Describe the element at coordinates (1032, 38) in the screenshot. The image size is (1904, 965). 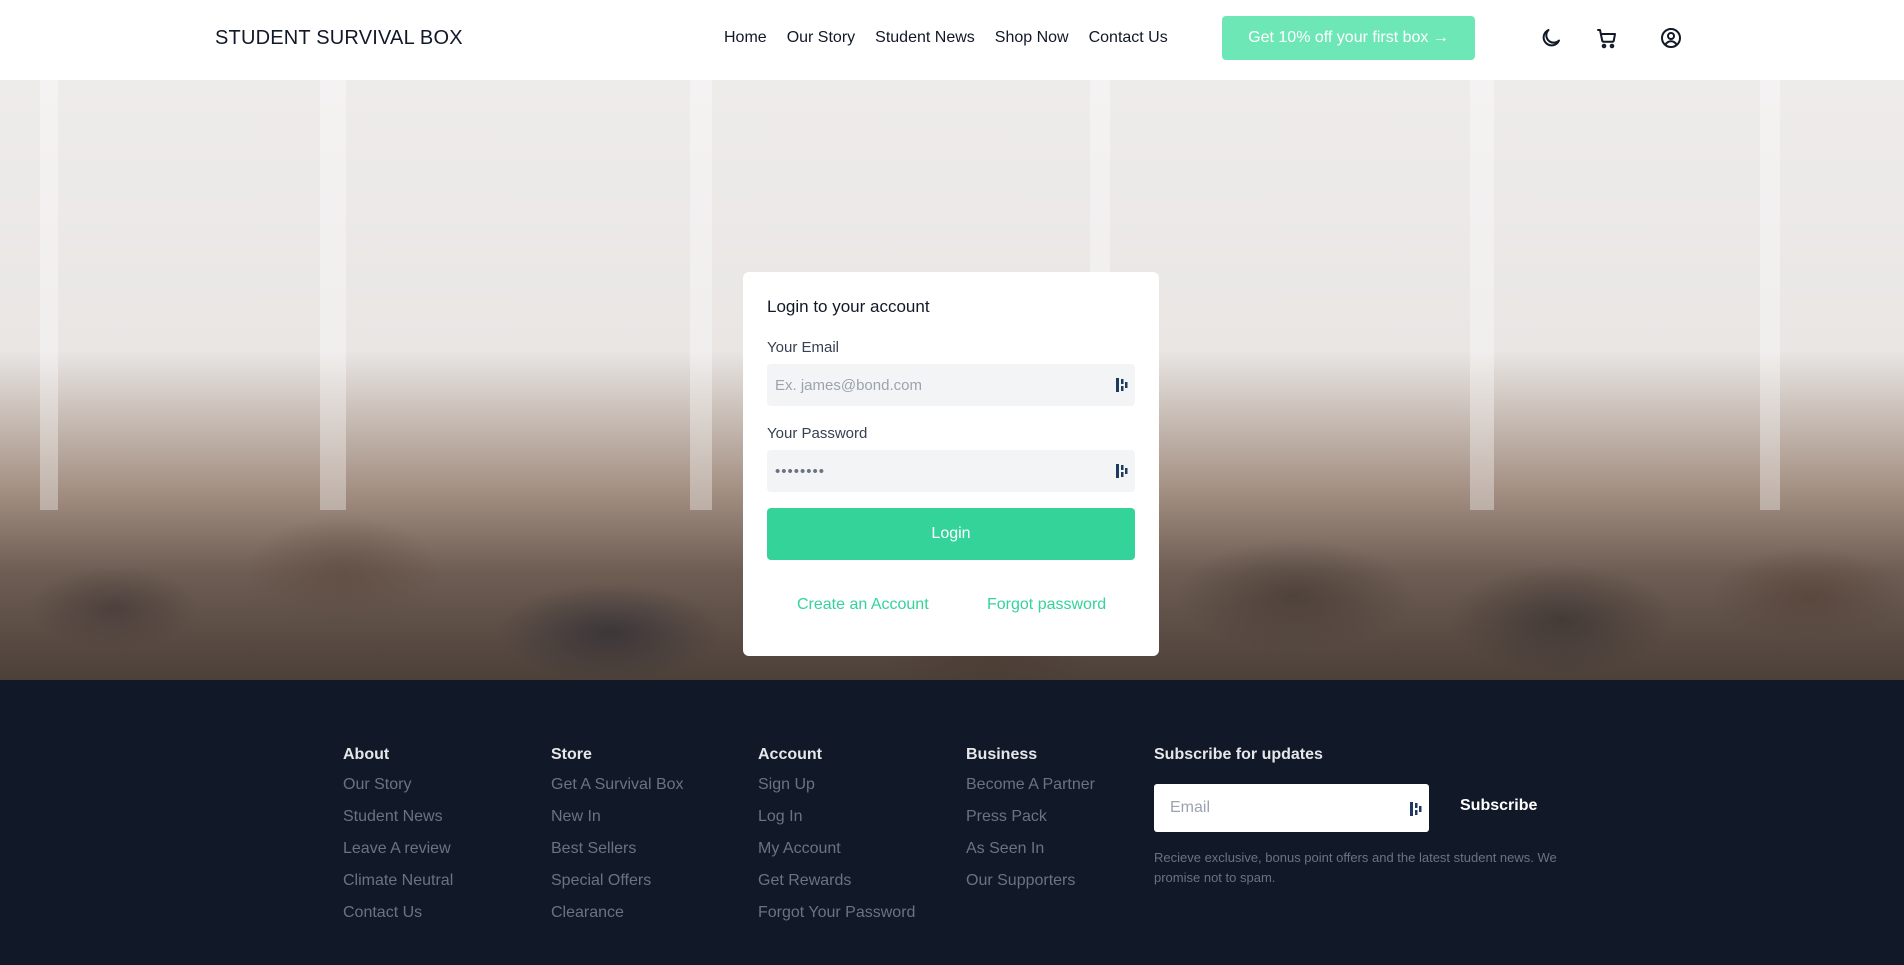
I see `nav-shop-now: Shop Now` at that location.